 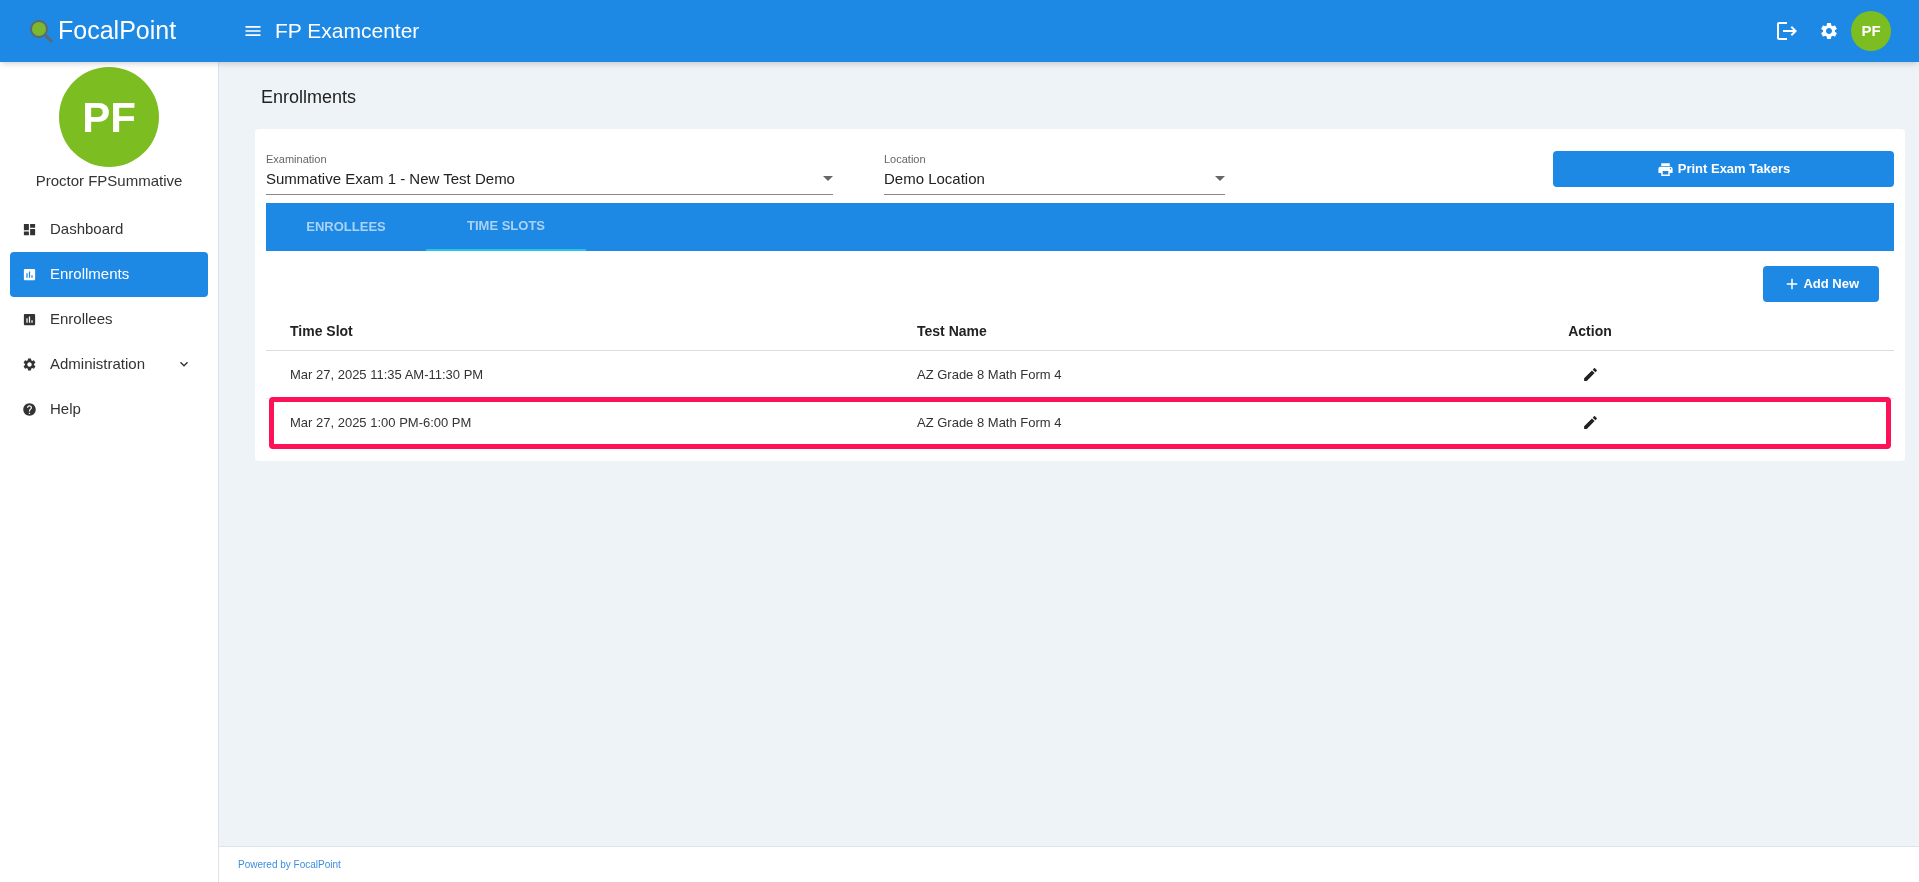 What do you see at coordinates (109, 181) in the screenshot?
I see `user-name: Proctor FPSummative` at bounding box center [109, 181].